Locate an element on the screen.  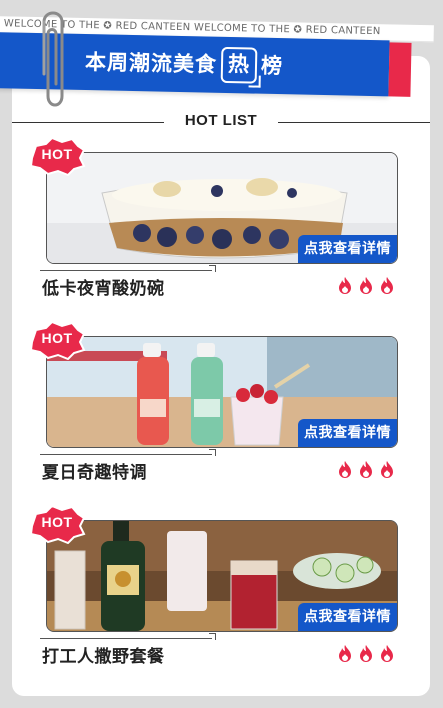
title-text-part2: 榜 is located at coordinates (272, 66).